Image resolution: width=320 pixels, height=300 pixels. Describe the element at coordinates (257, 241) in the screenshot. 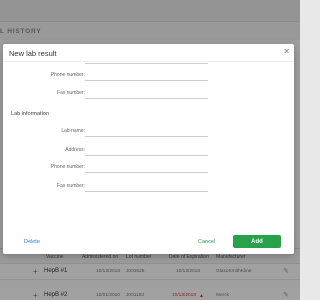

I see `add-button: Add` at that location.